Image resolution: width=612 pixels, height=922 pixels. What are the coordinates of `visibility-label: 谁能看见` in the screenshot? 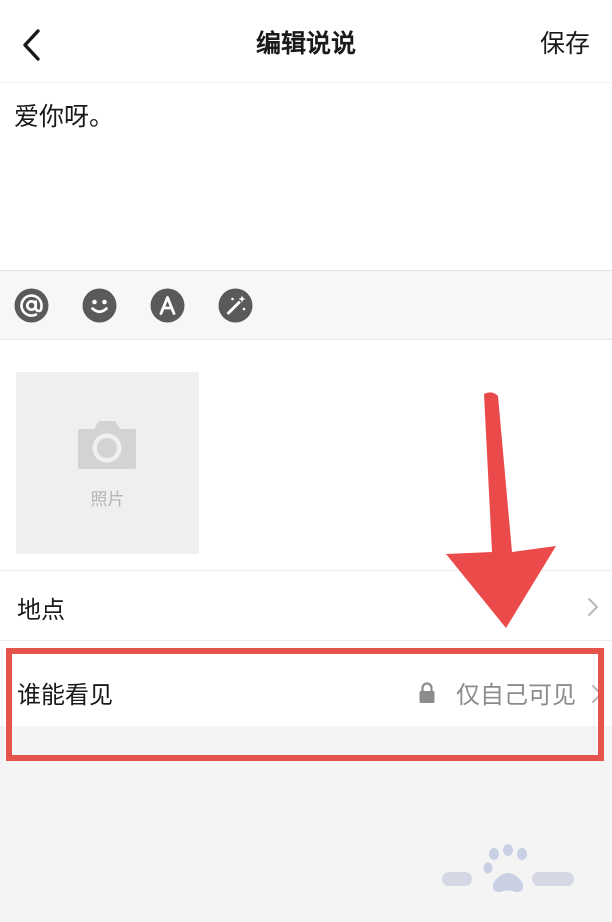 It's located at (65, 695).